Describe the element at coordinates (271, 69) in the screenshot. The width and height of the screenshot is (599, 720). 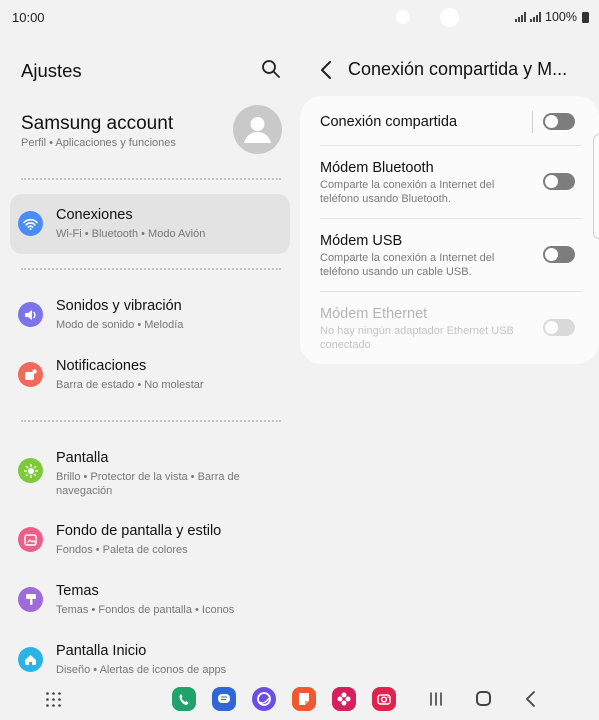
I see `search-icon` at that location.